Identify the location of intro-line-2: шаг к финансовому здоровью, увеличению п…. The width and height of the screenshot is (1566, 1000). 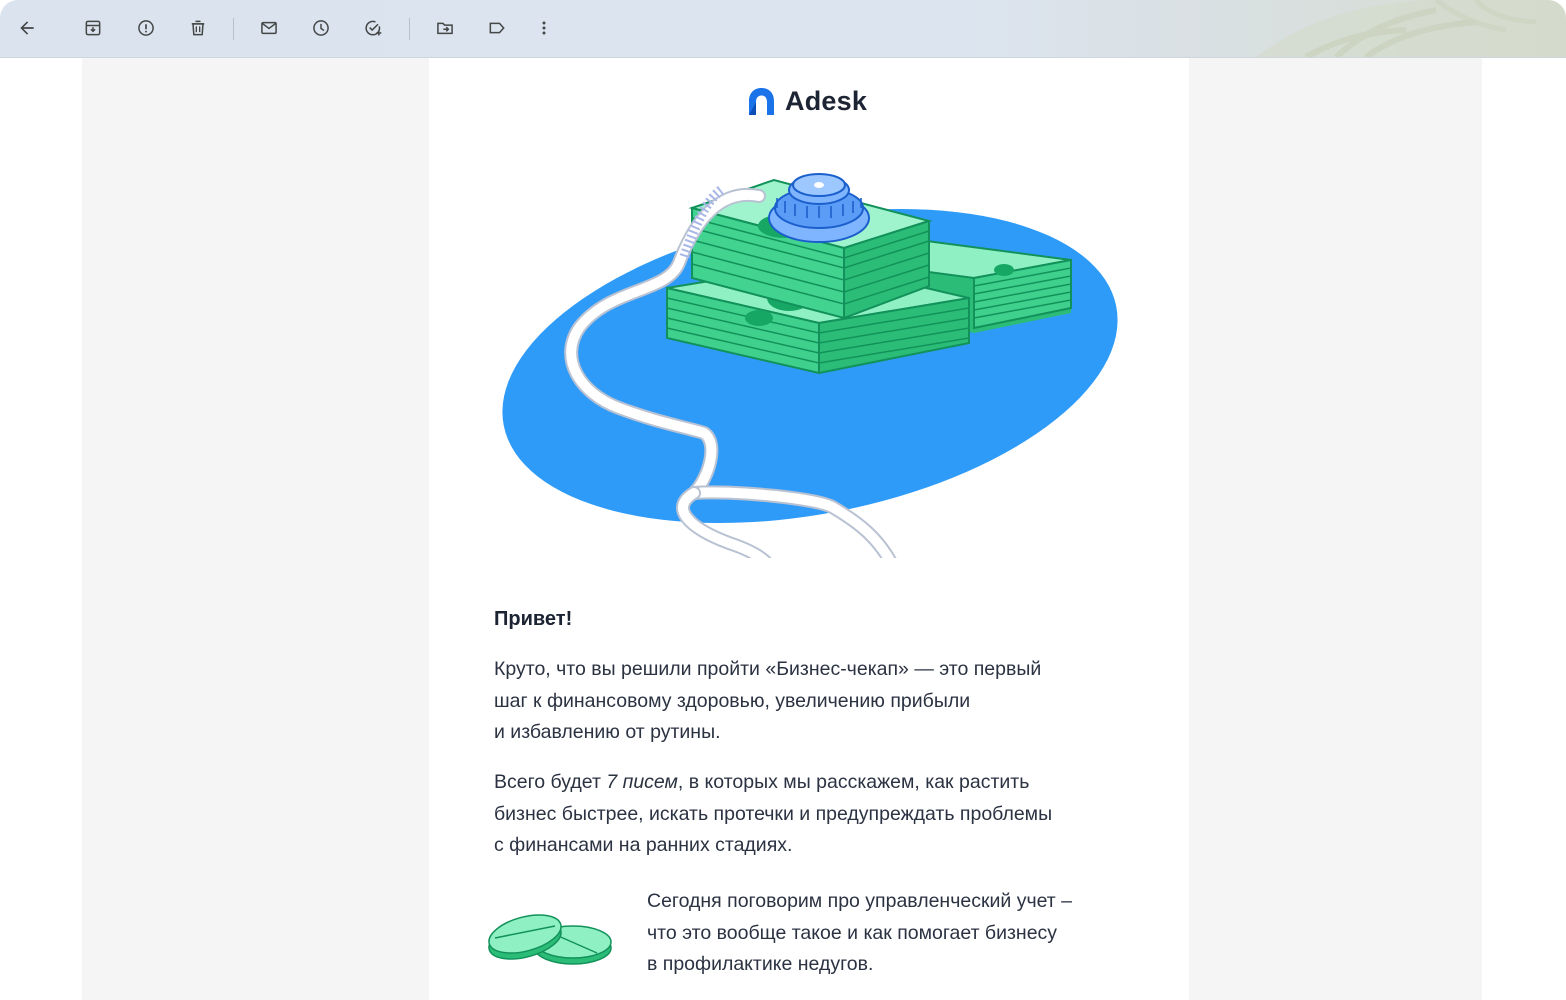
(732, 700).